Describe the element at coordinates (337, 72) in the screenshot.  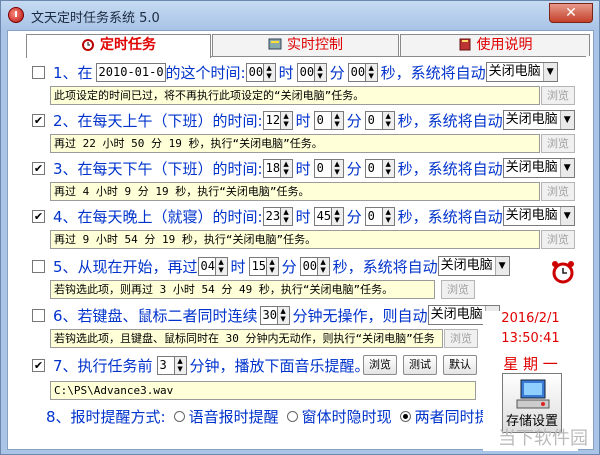
I see `task-1-minute-unit: 分` at that location.